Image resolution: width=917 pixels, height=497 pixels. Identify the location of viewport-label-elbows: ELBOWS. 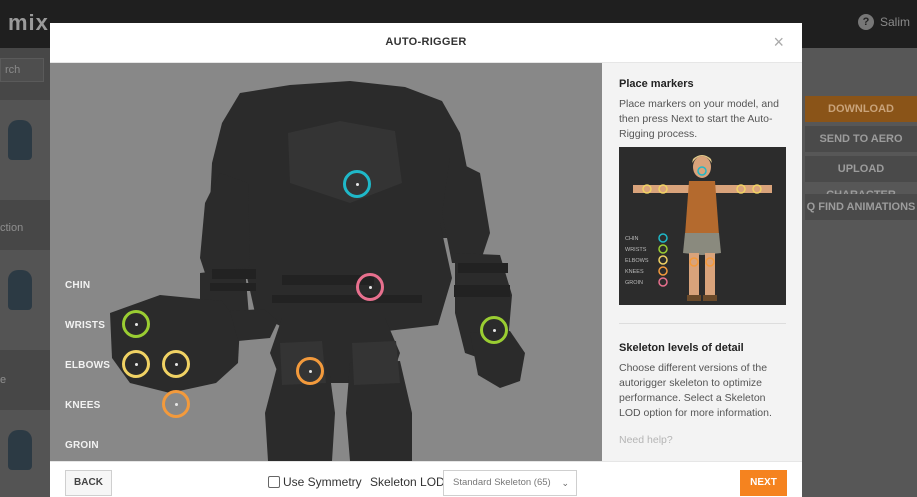
(88, 365).